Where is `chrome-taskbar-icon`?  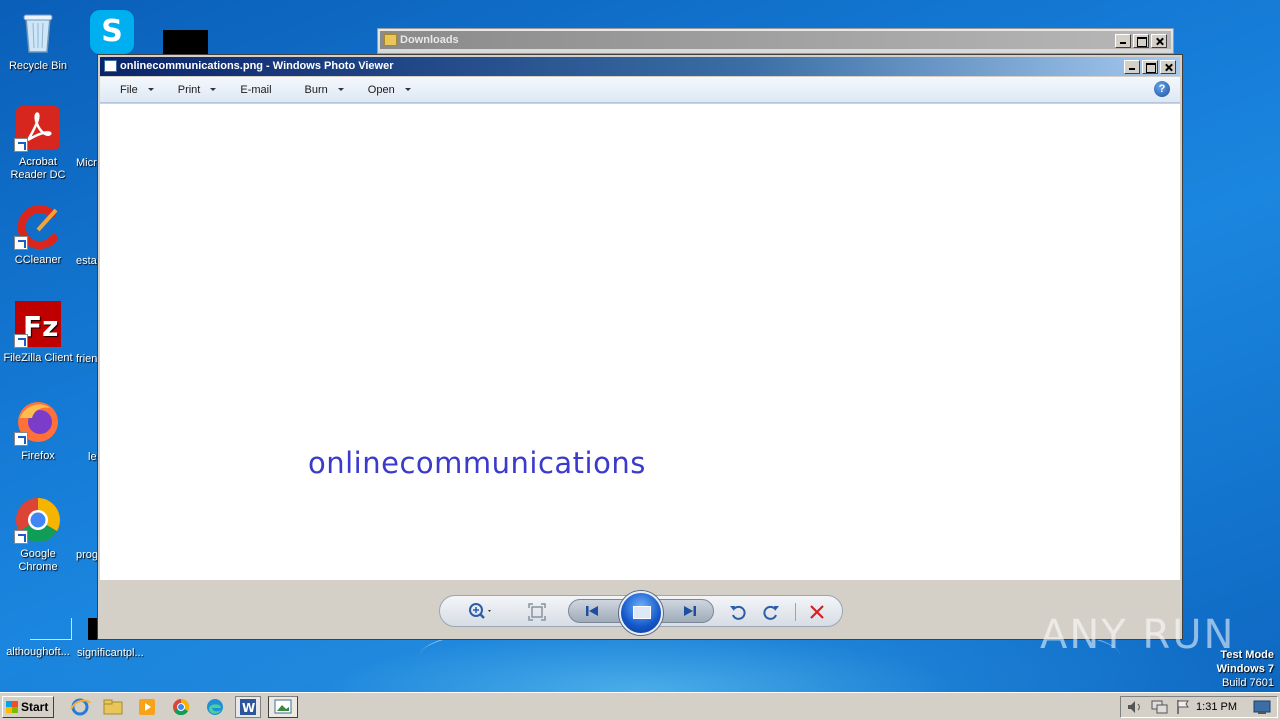
chrome-taskbar-icon is located at coordinates (181, 707).